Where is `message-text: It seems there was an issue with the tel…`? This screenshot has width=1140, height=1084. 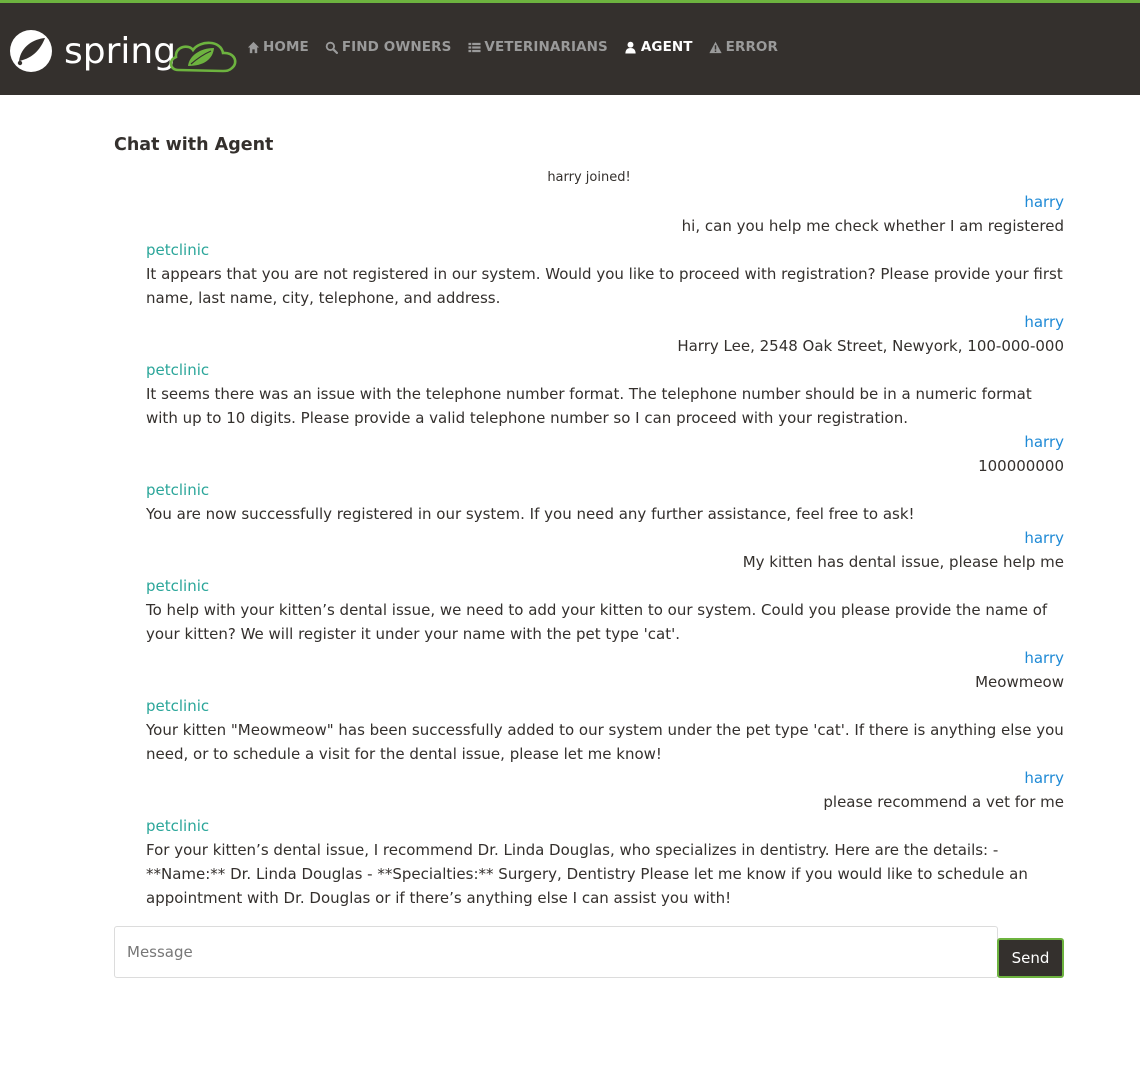 message-text: It seems there was an issue with the tel… is located at coordinates (589, 406).